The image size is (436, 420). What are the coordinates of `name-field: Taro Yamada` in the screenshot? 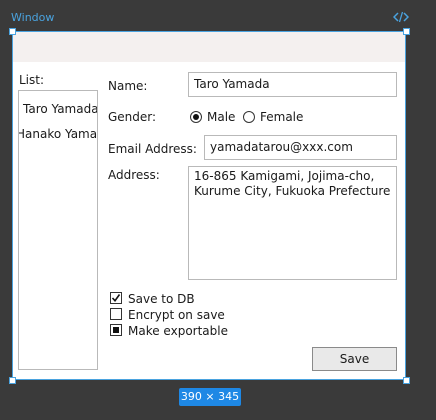 It's located at (292, 84).